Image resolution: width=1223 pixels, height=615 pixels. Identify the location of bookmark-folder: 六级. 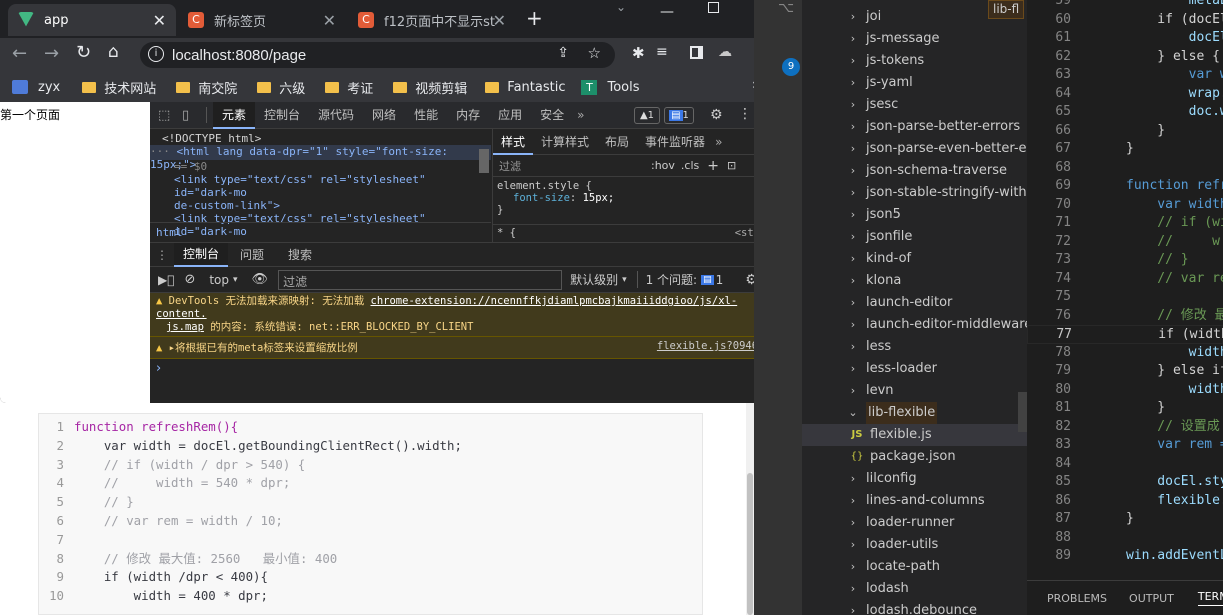
(281, 87).